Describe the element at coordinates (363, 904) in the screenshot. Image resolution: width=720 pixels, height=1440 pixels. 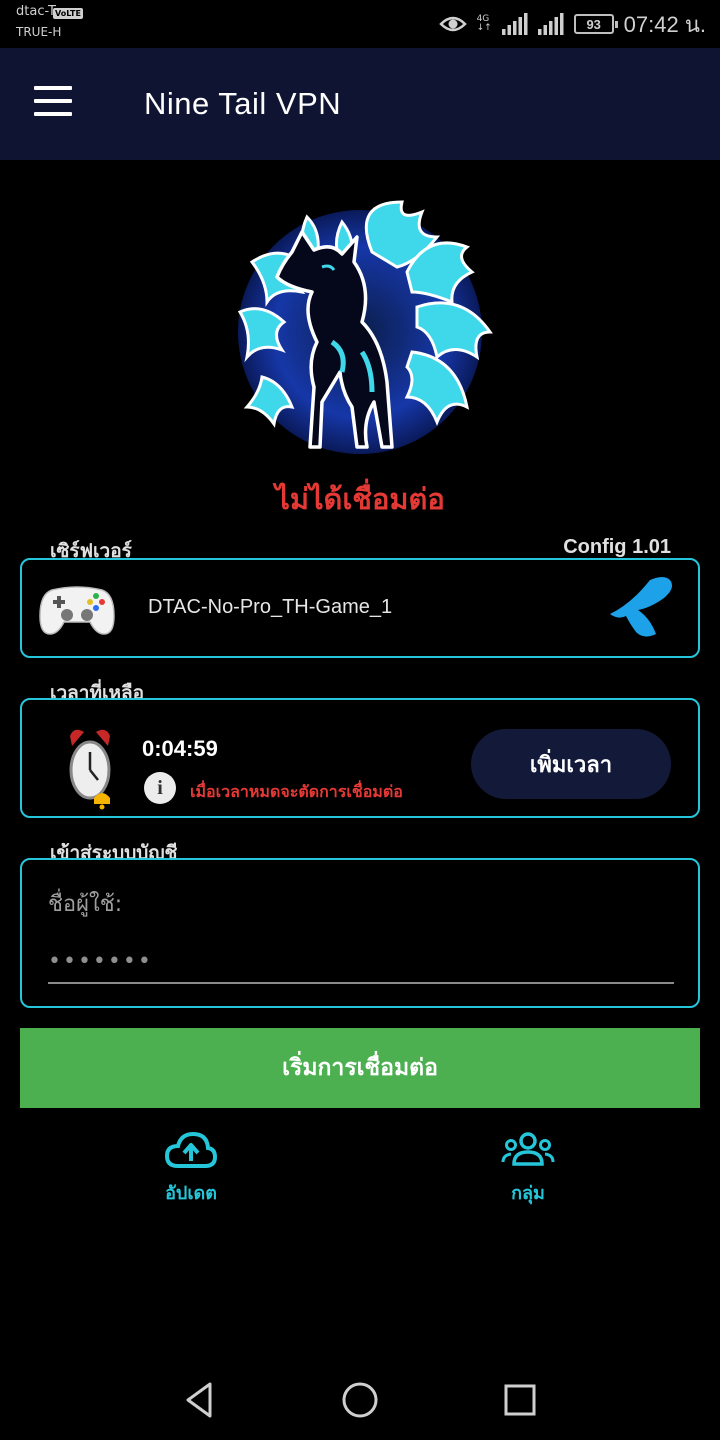
I see `username-input` at that location.